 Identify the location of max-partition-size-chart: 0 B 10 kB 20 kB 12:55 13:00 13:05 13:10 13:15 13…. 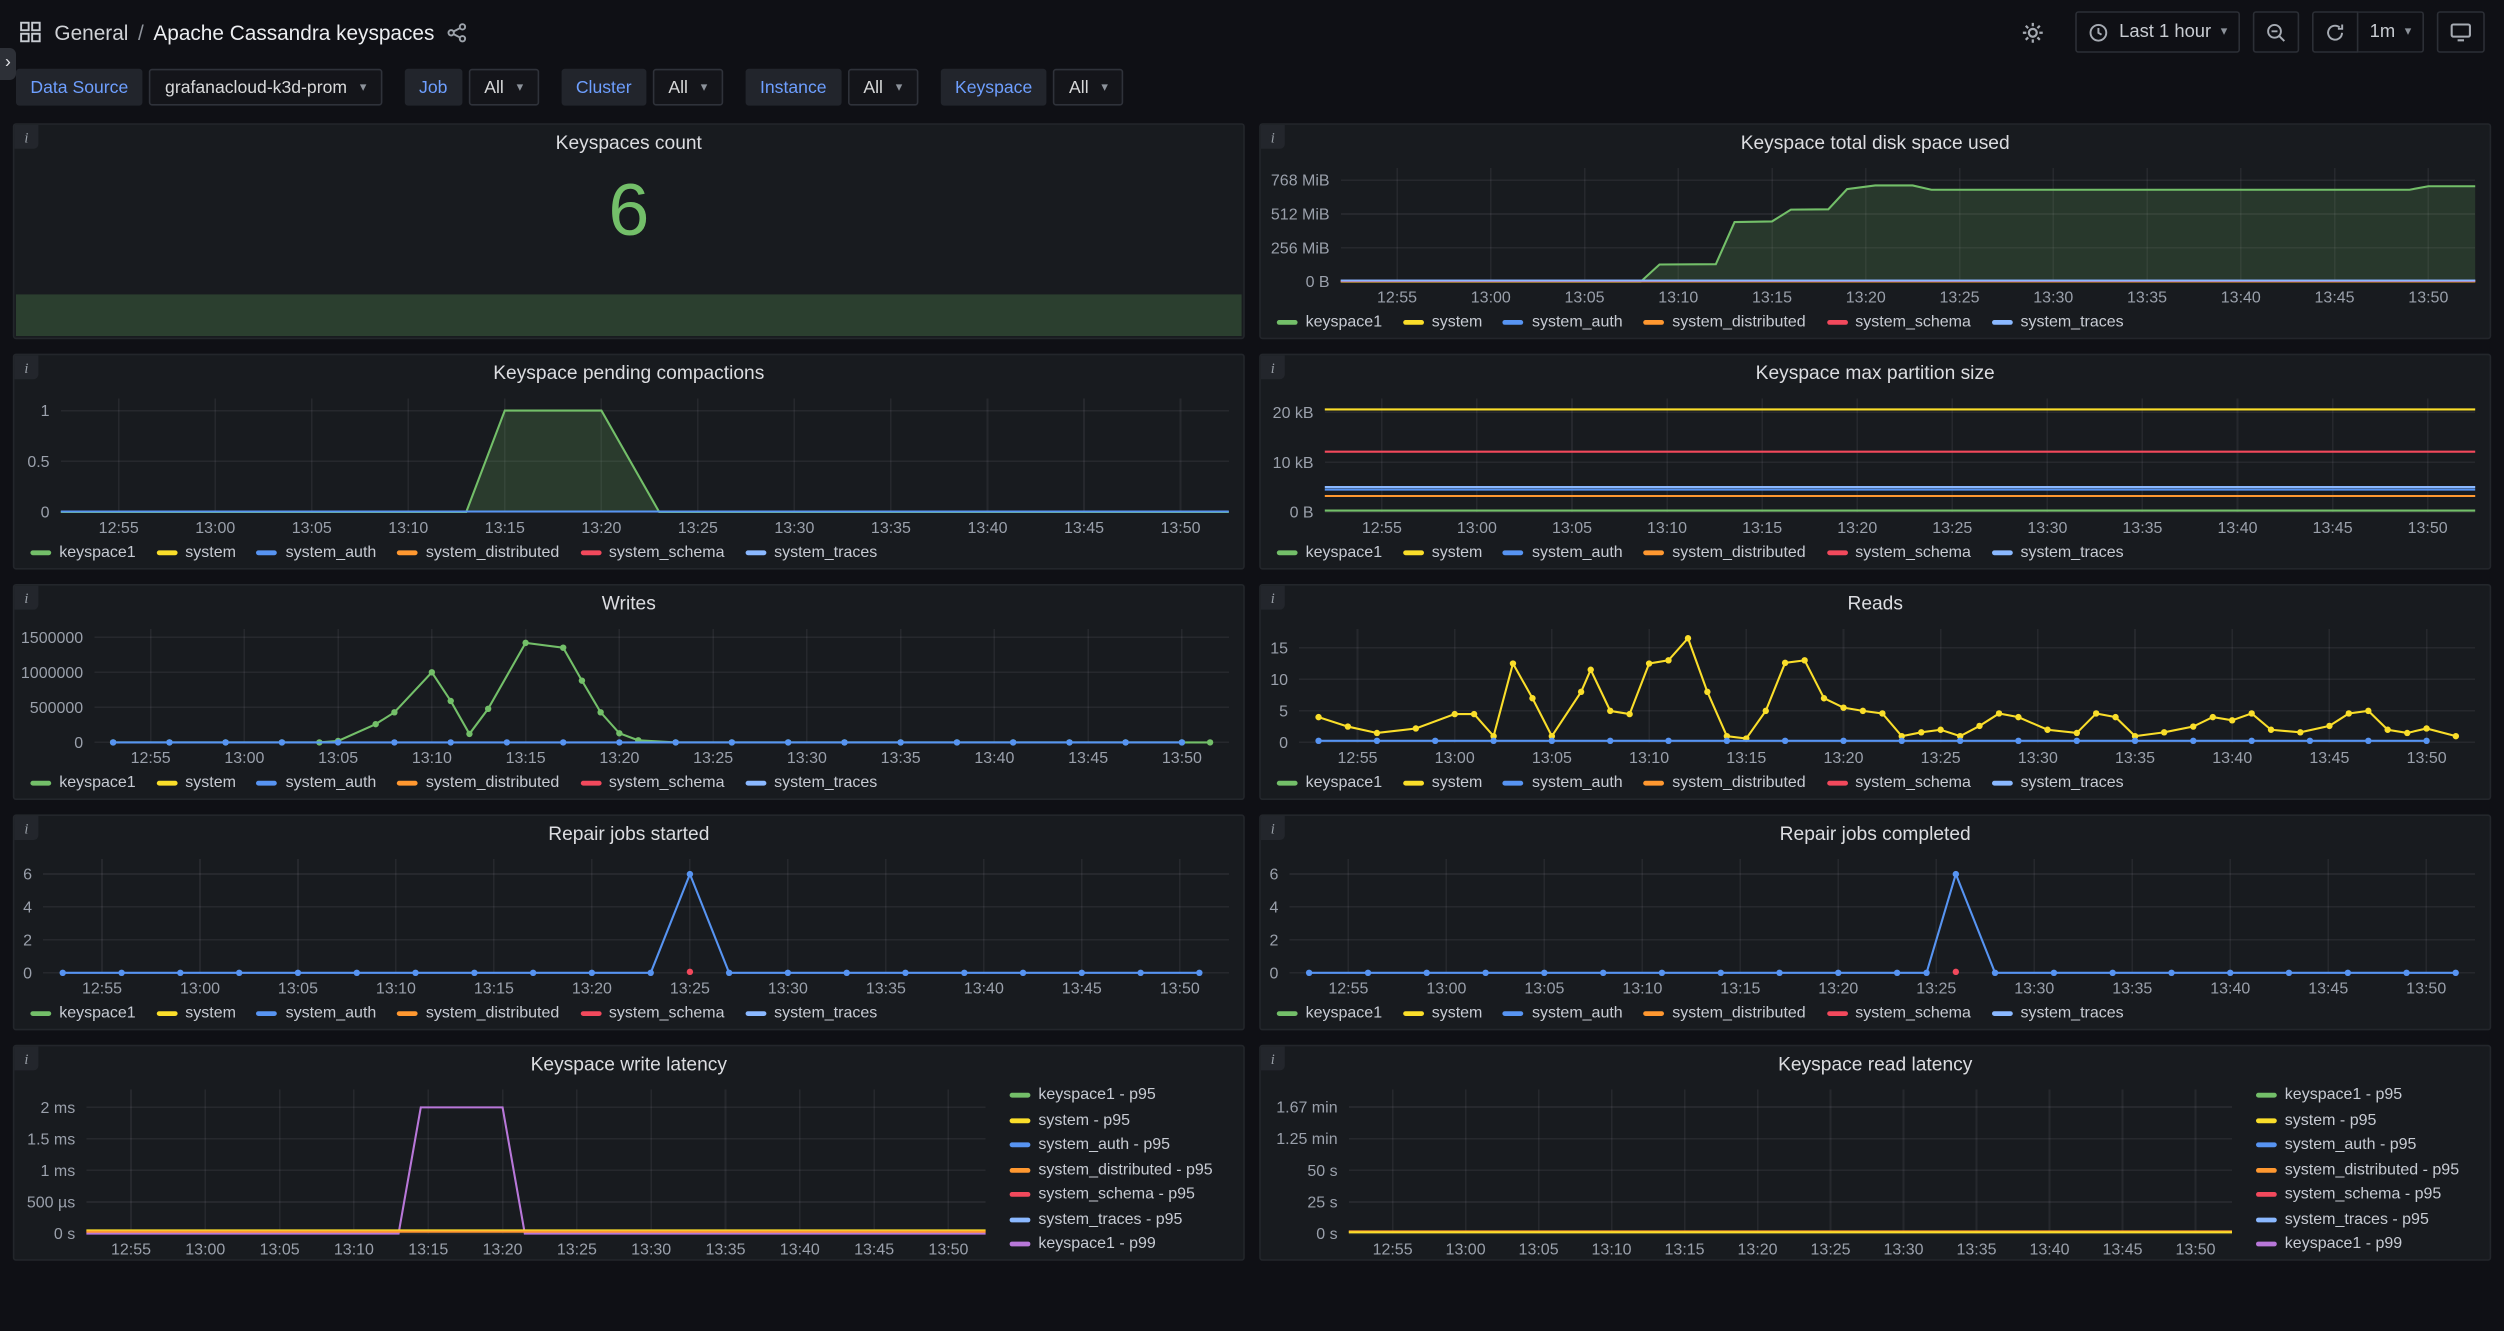
(1875, 462).